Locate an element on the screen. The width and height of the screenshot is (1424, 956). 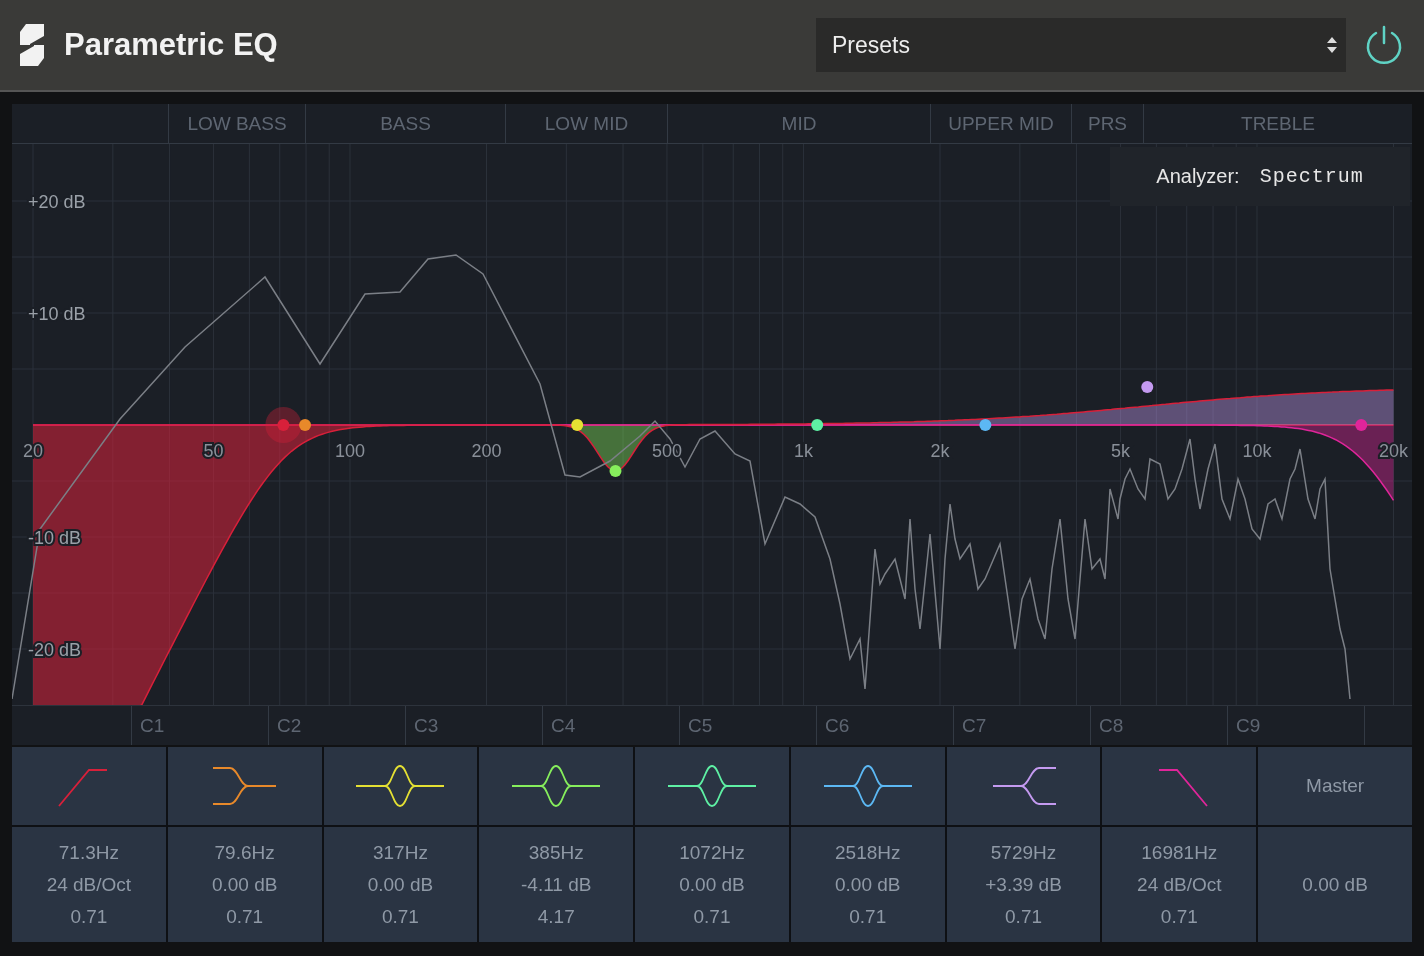
octave-label: C3 is located at coordinates (473, 725).